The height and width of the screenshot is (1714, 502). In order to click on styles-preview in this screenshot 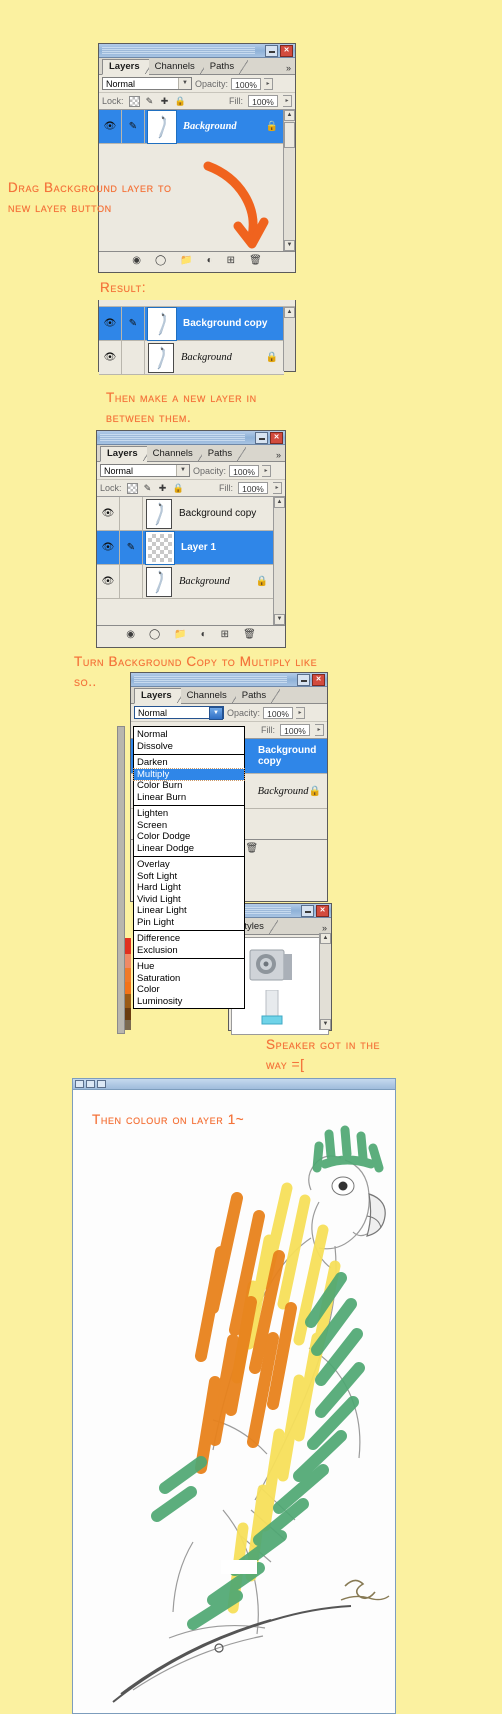, I will do `click(280, 986)`.